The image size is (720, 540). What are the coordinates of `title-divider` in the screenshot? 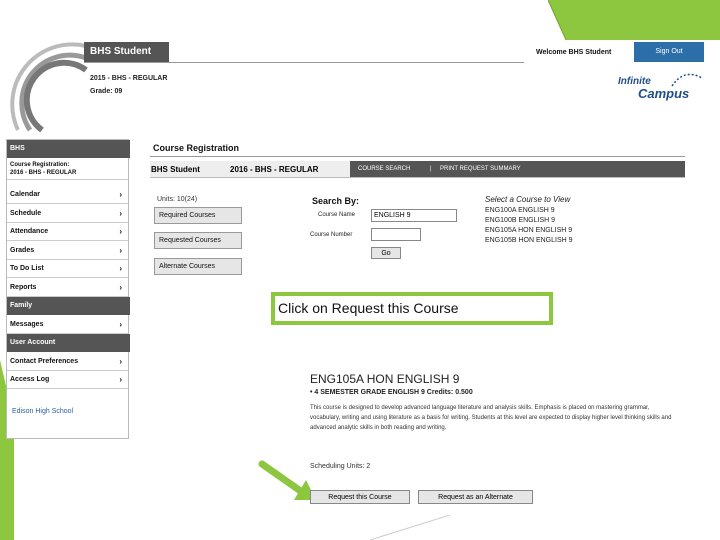 It's located at (417, 156).